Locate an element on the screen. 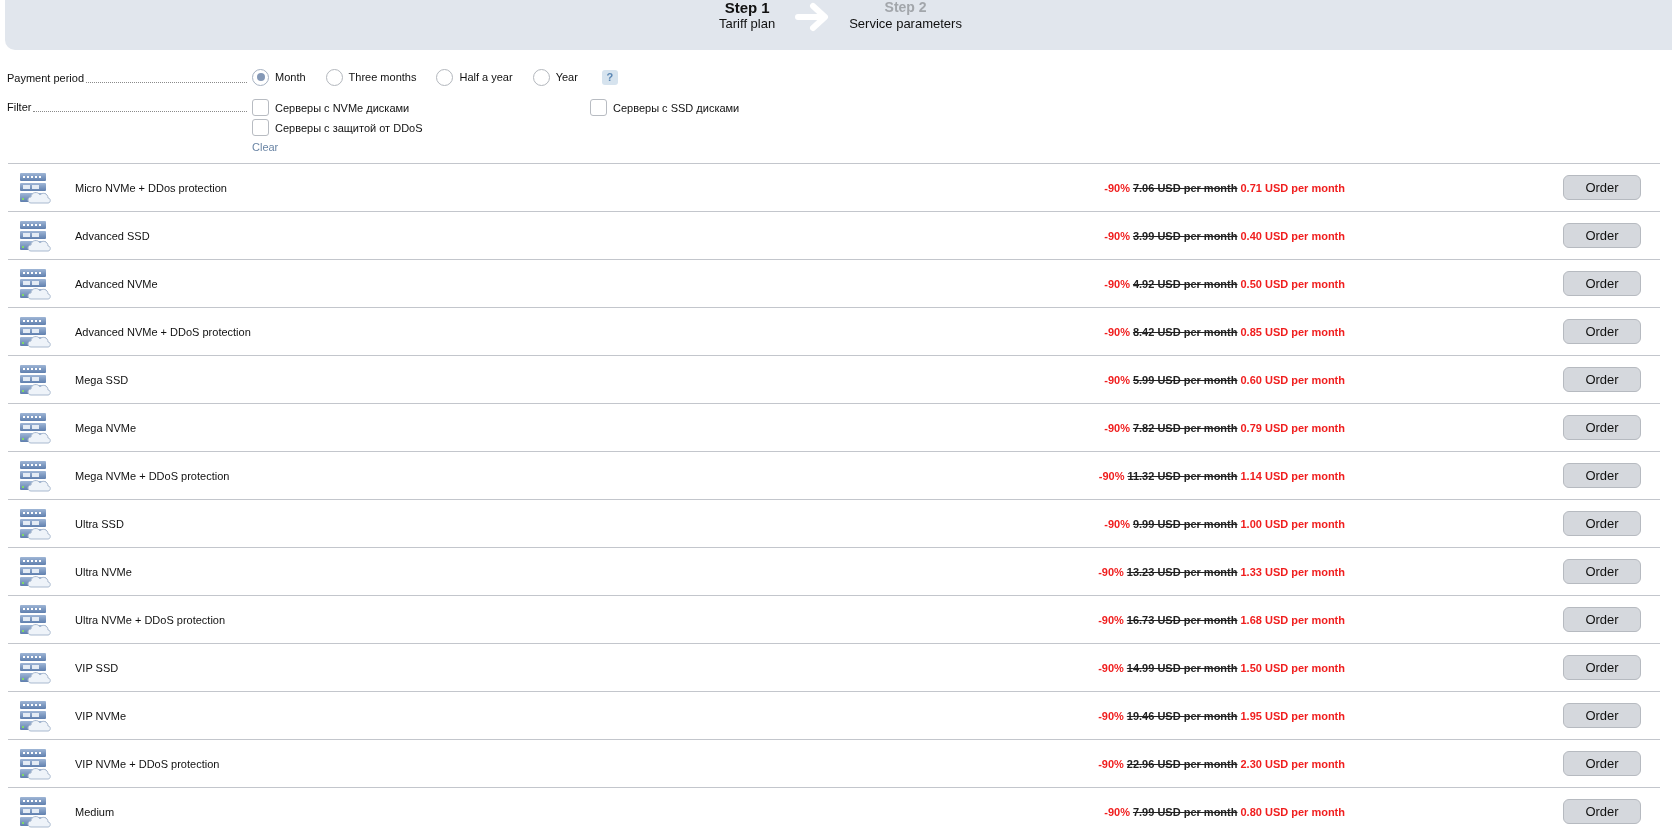 This screenshot has width=1672, height=836. old-price: 14.99 USD per month is located at coordinates (1182, 667).